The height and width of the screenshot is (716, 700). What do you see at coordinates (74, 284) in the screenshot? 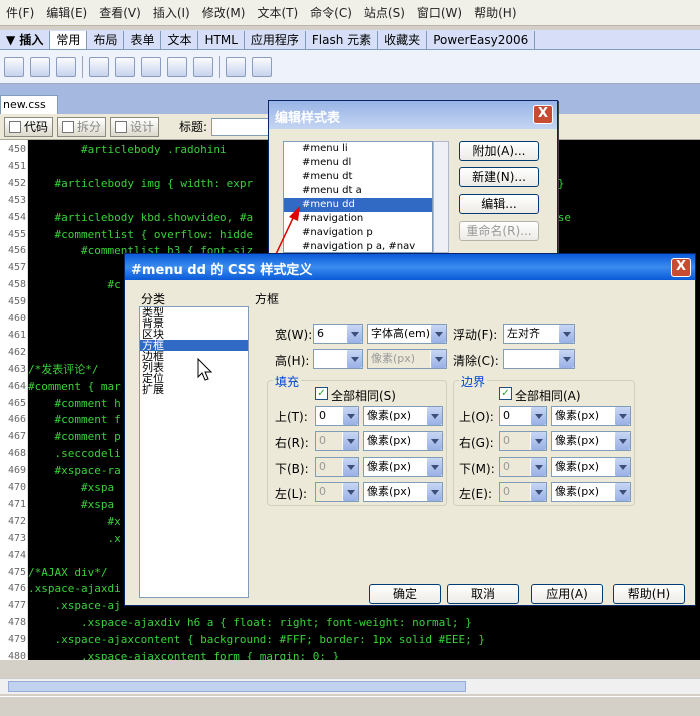
I see `code-line: #c` at bounding box center [74, 284].